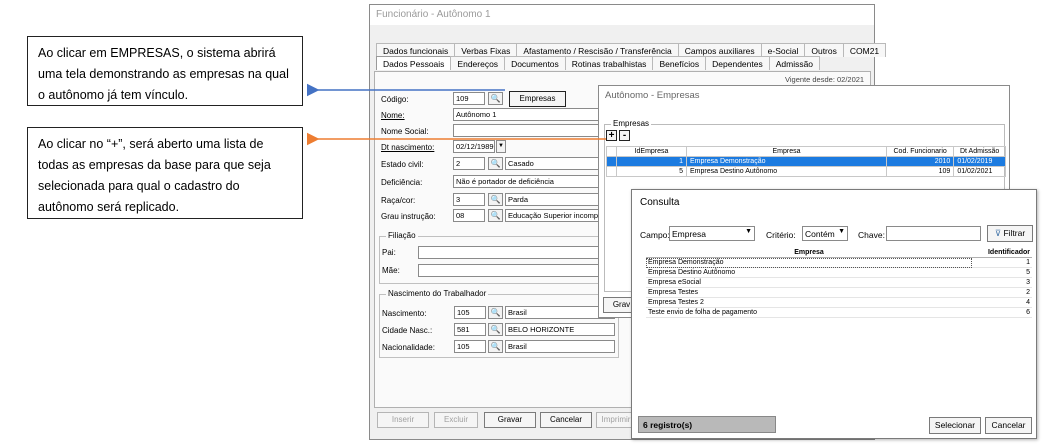 This screenshot has height=445, width=1051. What do you see at coordinates (456, 114) in the screenshot?
I see `arrows-overlay` at bounding box center [456, 114].